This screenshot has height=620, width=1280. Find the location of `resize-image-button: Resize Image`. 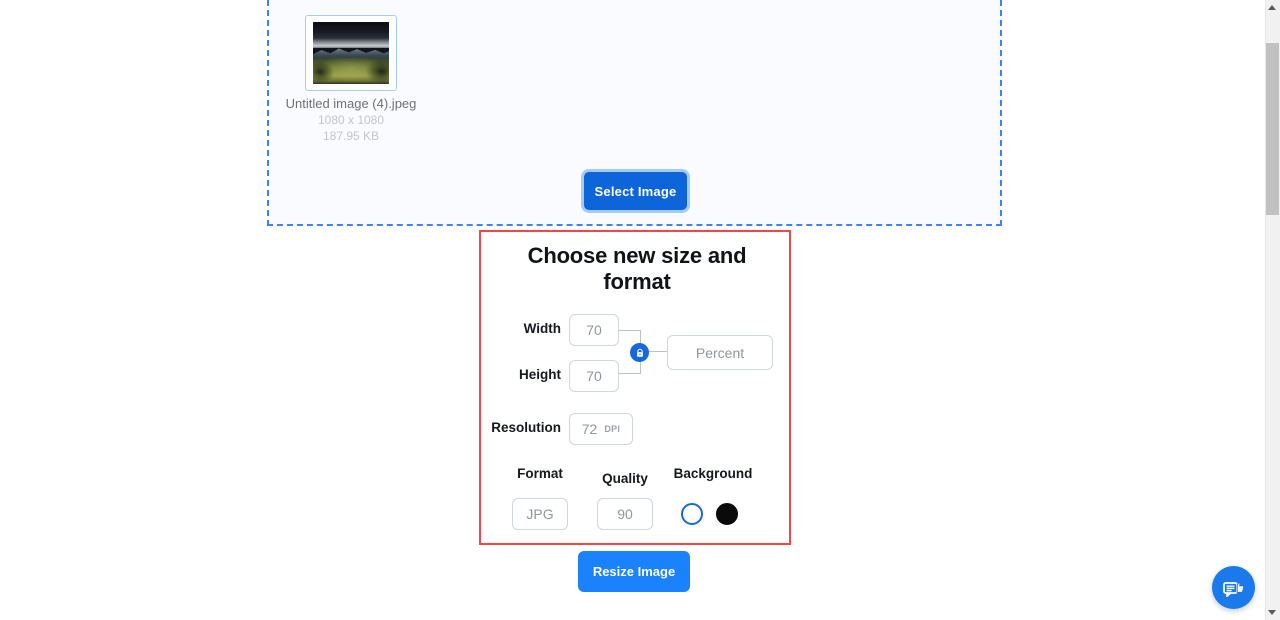

resize-image-button: Resize Image is located at coordinates (634, 571).